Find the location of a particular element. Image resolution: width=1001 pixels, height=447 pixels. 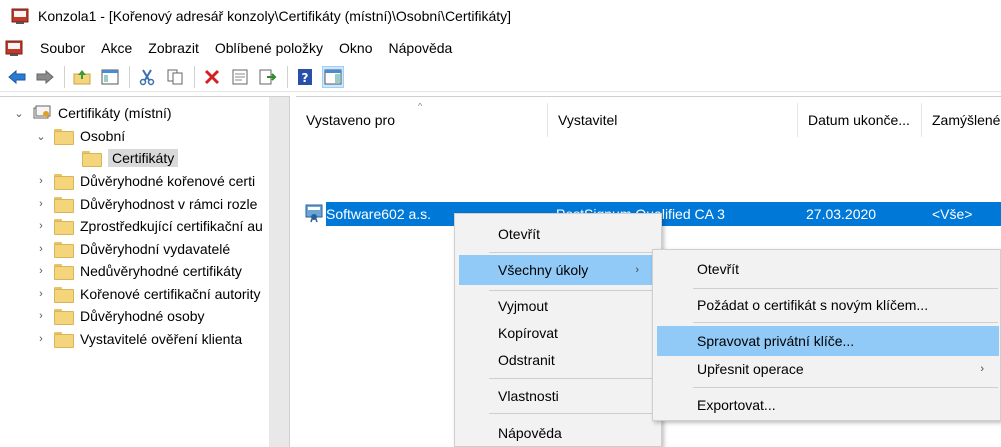

action-pane-icon is located at coordinates (333, 76).